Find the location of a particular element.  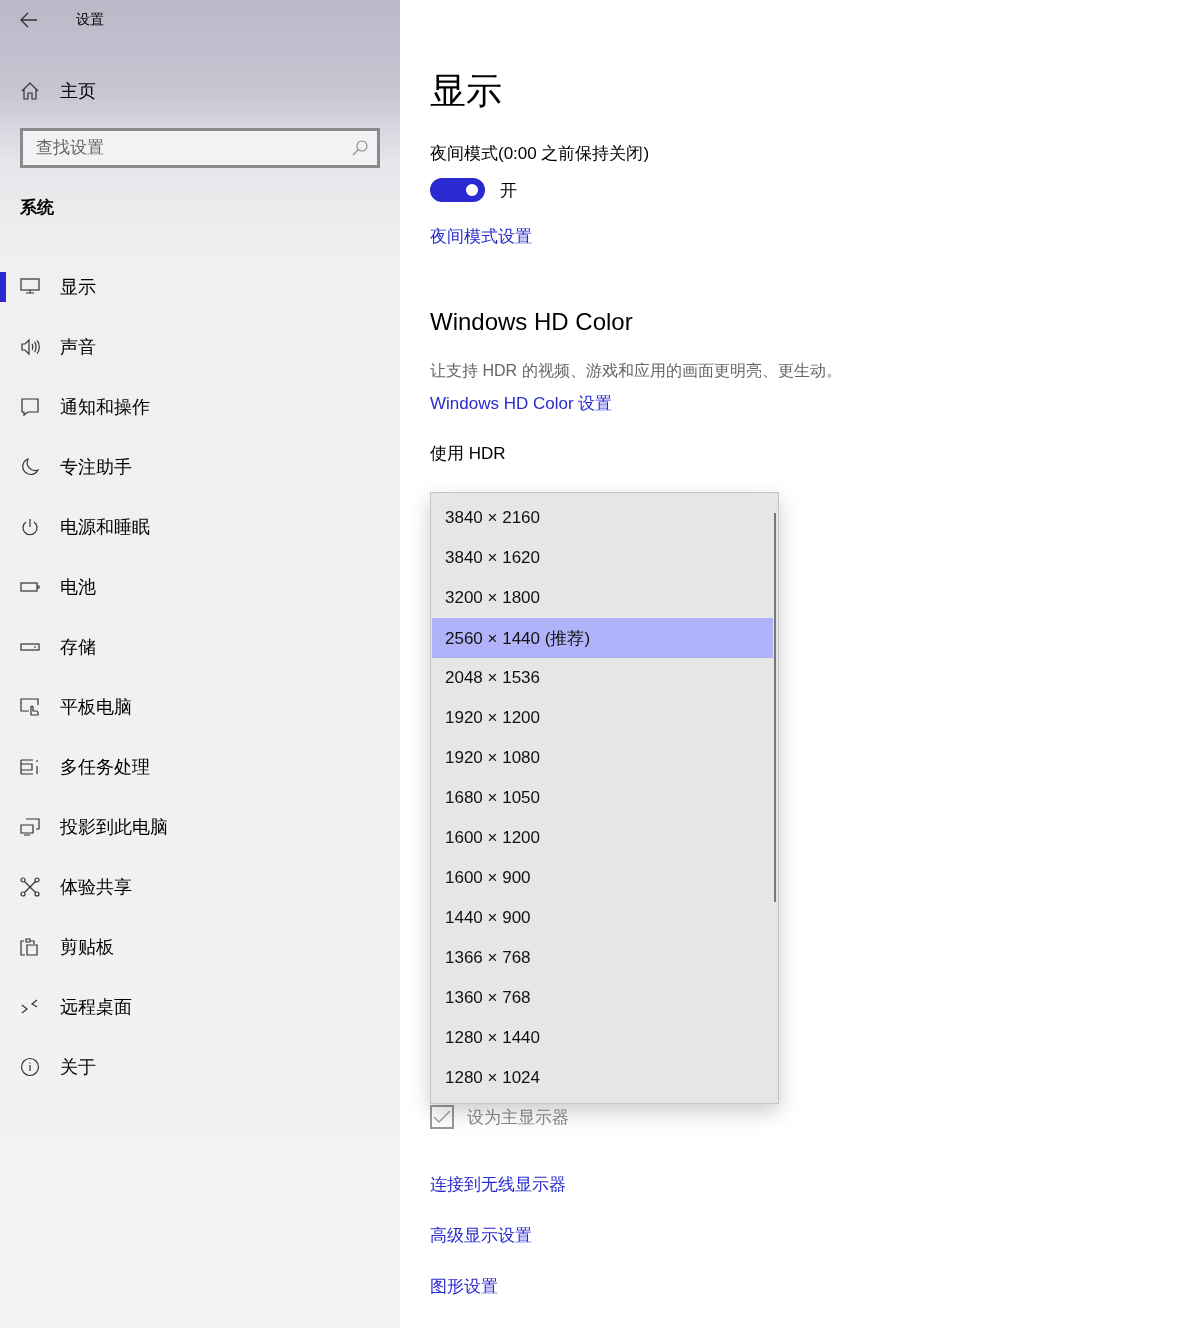

tablet-icon is located at coordinates (30, 707).